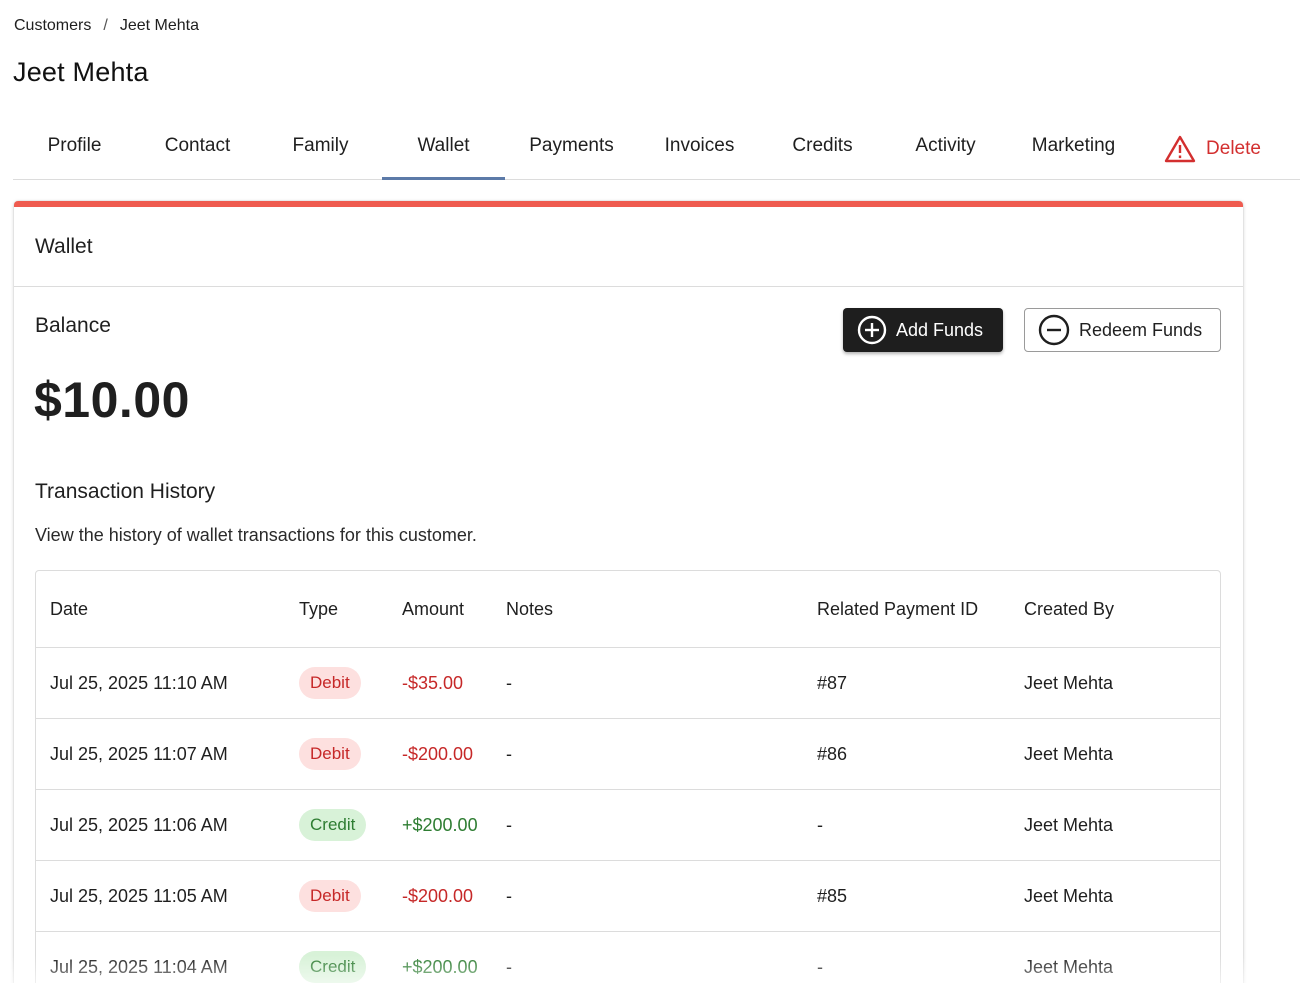 The image size is (1300, 983). I want to click on page-title: Jeet Mehta, so click(81, 72).